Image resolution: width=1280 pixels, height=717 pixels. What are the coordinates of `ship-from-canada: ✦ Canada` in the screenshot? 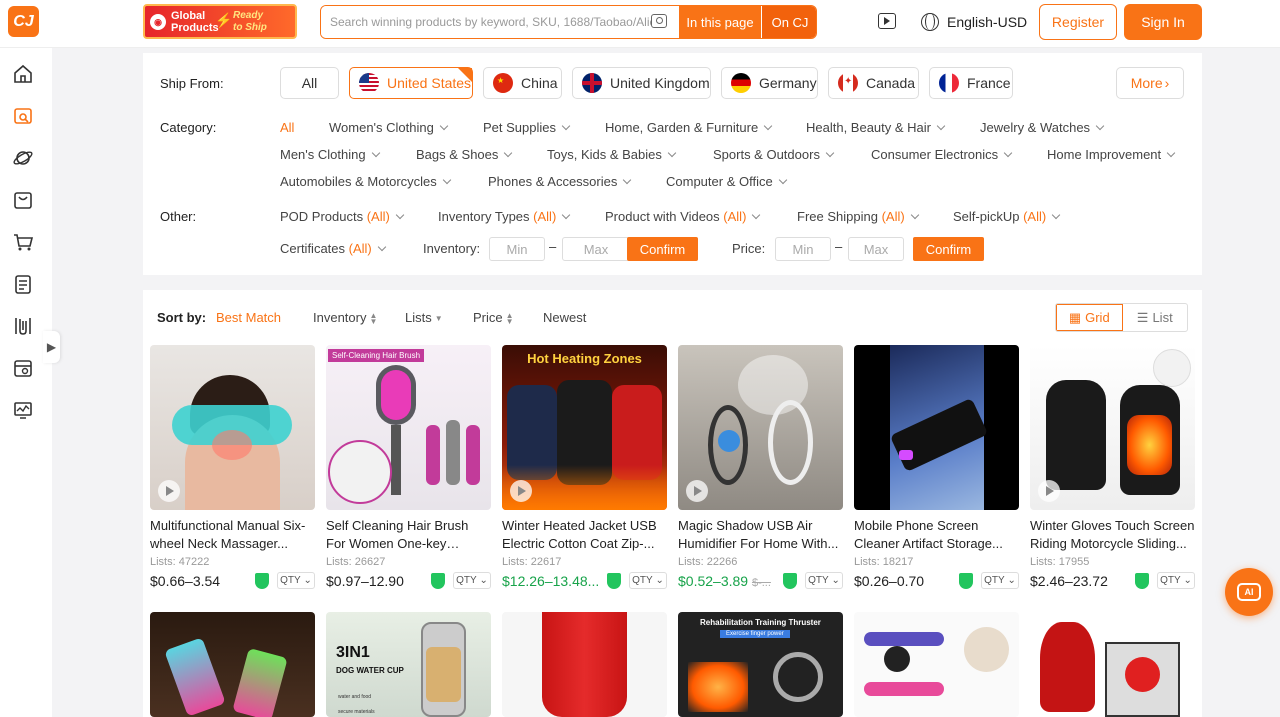 It's located at (873, 83).